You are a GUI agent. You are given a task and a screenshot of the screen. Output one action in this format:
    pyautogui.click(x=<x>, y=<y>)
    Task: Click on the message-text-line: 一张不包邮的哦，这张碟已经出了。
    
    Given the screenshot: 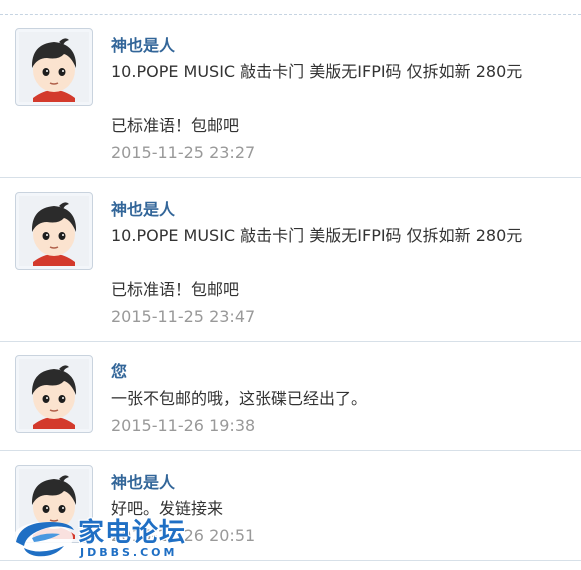 What is the action you would take?
    pyautogui.click(x=239, y=398)
    